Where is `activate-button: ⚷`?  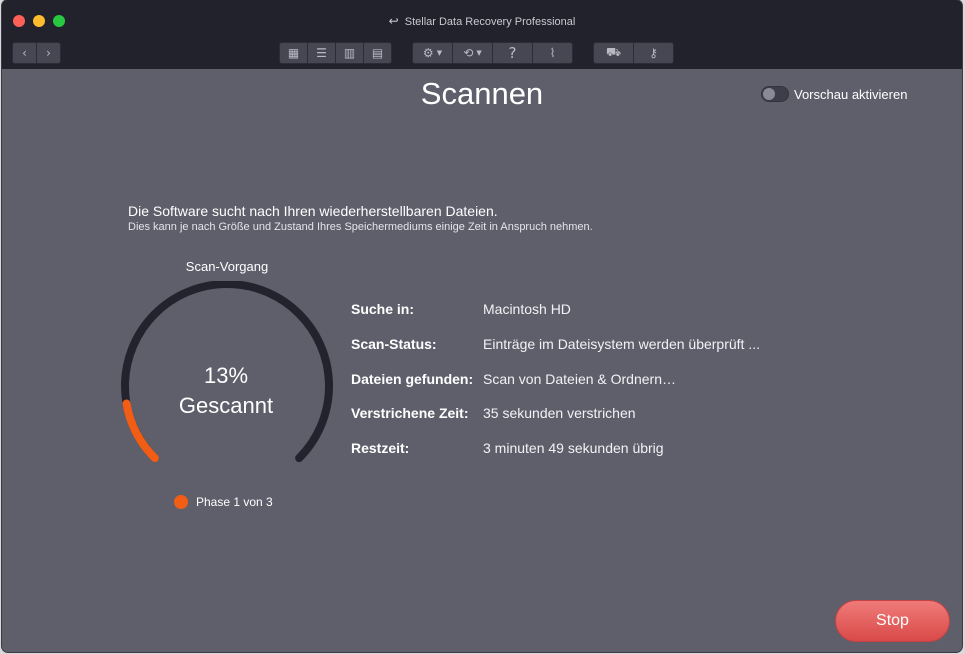
activate-button: ⚷ is located at coordinates (653, 53).